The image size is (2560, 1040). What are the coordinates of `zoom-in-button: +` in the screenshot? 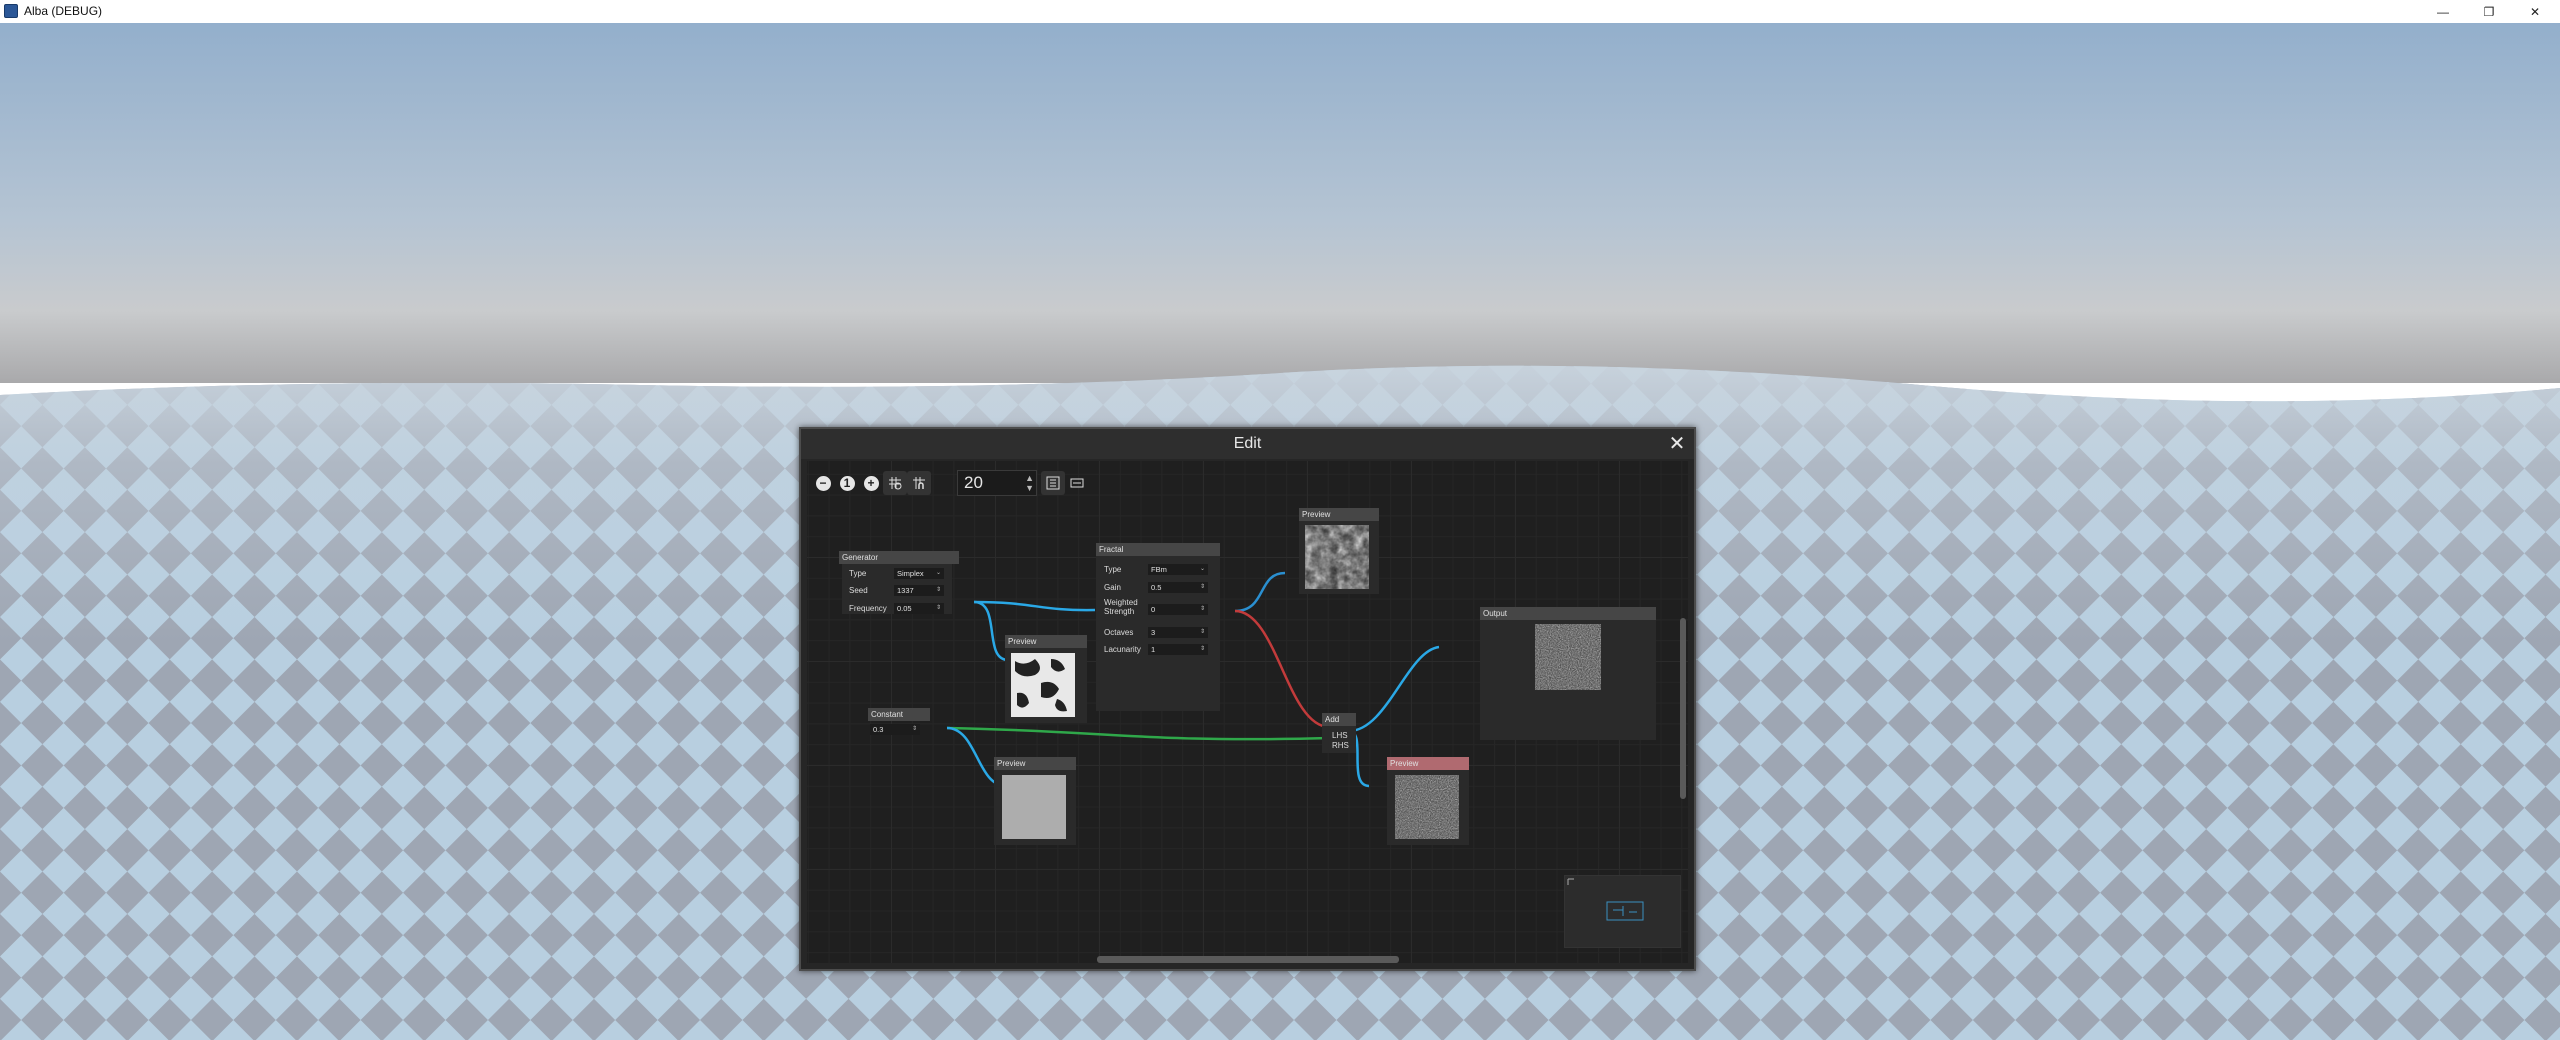 It's located at (871, 483).